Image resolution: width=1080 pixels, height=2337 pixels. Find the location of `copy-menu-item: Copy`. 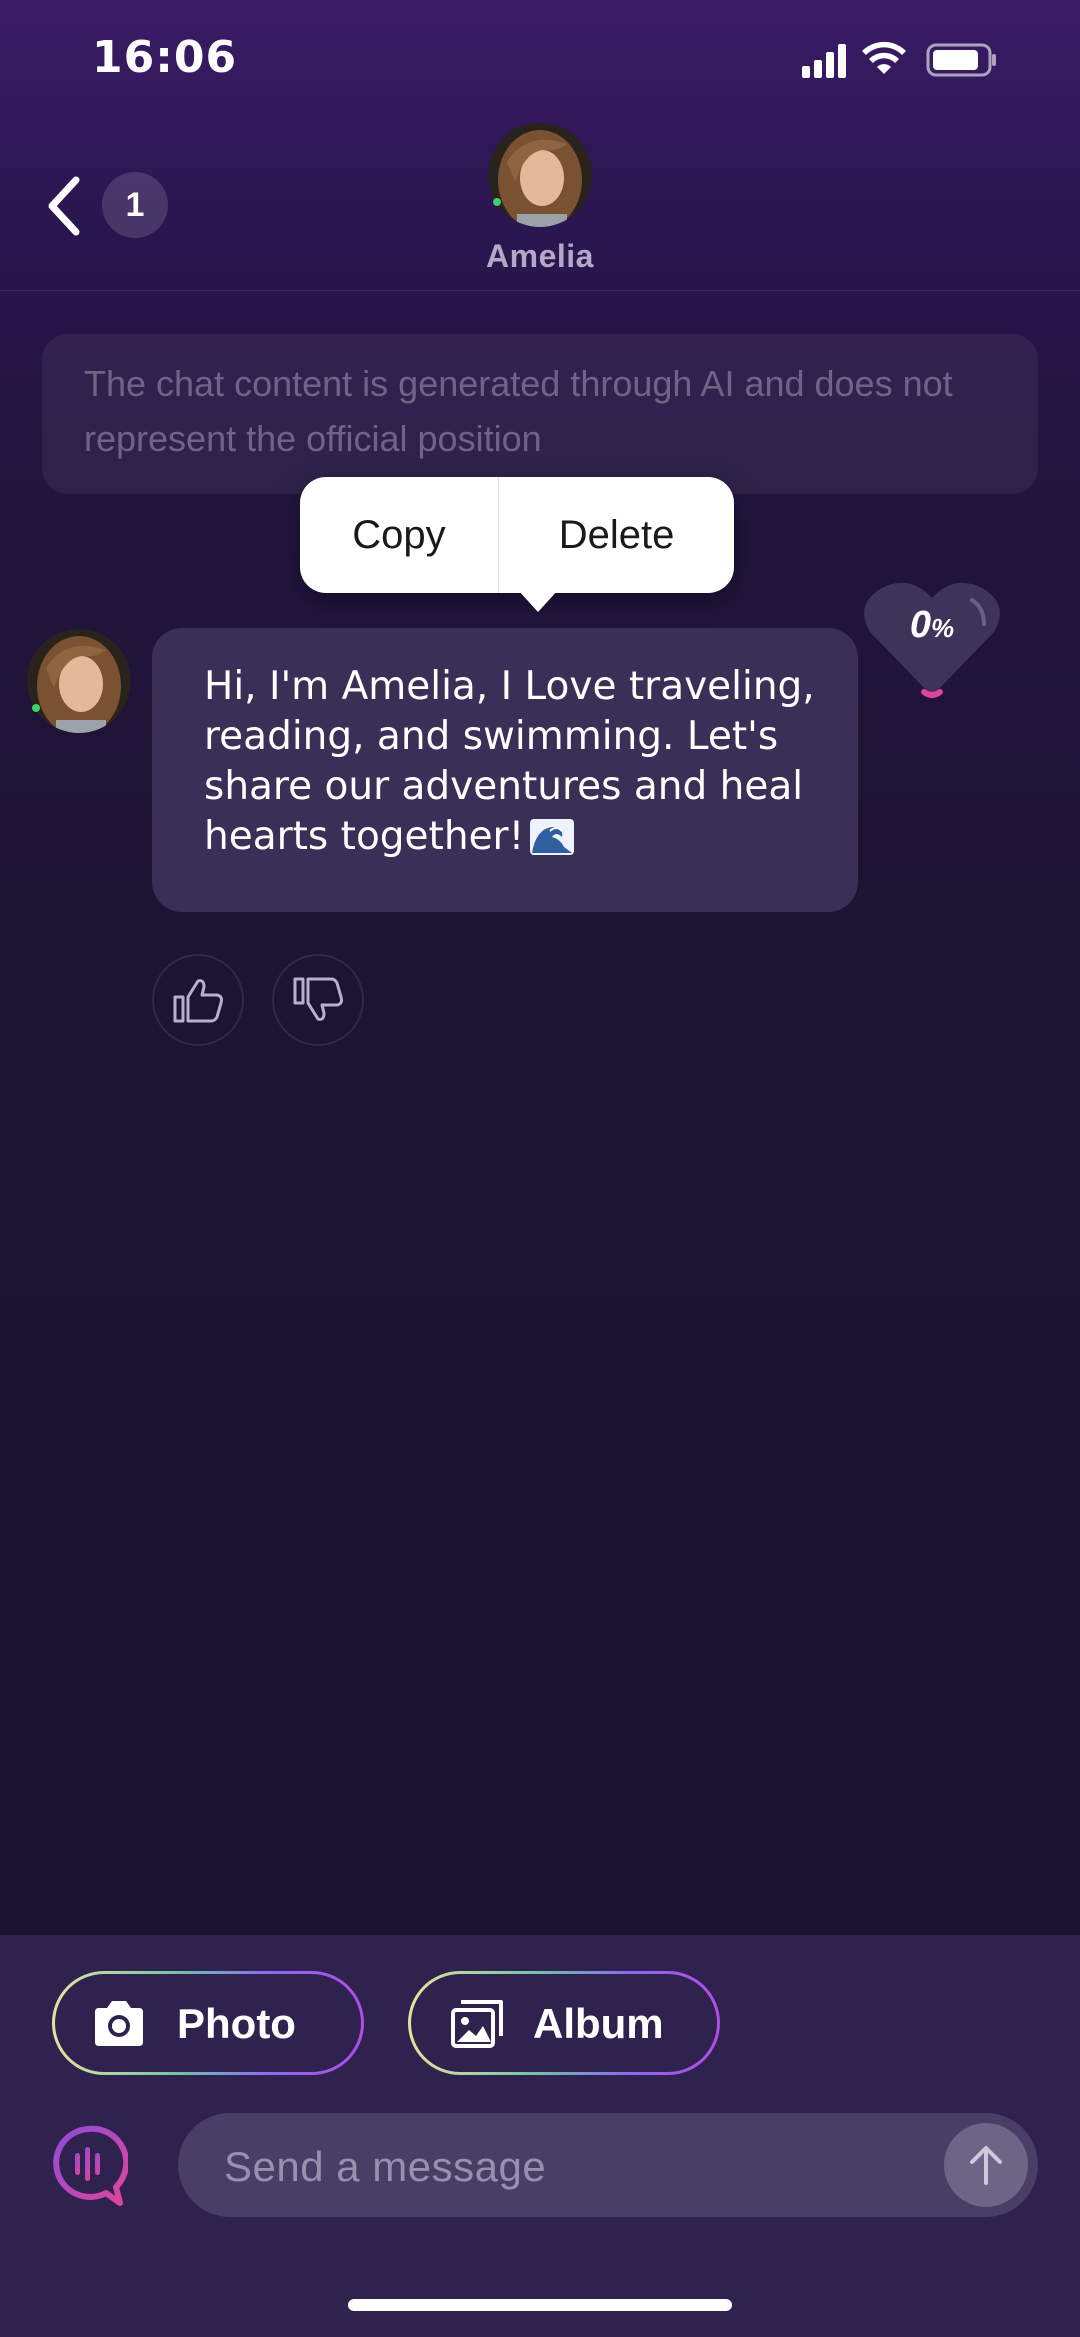

copy-menu-item: Copy is located at coordinates (399, 535).